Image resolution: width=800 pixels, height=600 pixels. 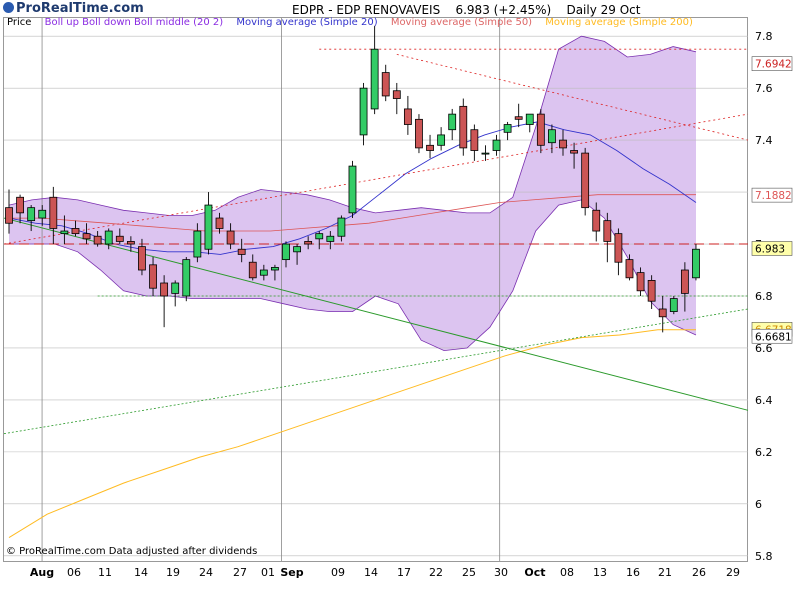 What do you see at coordinates (773, 65) in the screenshot?
I see `value-tag-label: 7.6942` at bounding box center [773, 65].